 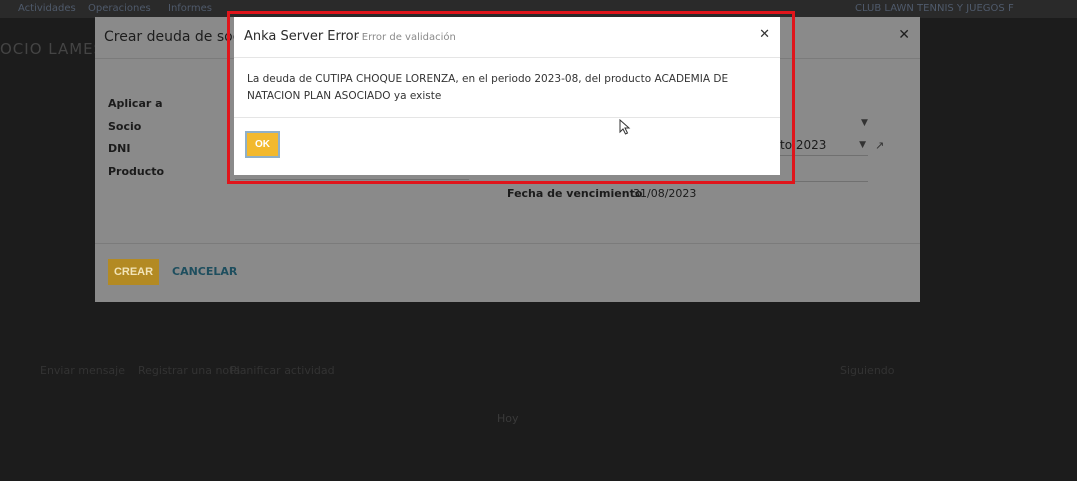 I want to click on modal-footer: CREAR CANCELAR, so click(x=507, y=272).